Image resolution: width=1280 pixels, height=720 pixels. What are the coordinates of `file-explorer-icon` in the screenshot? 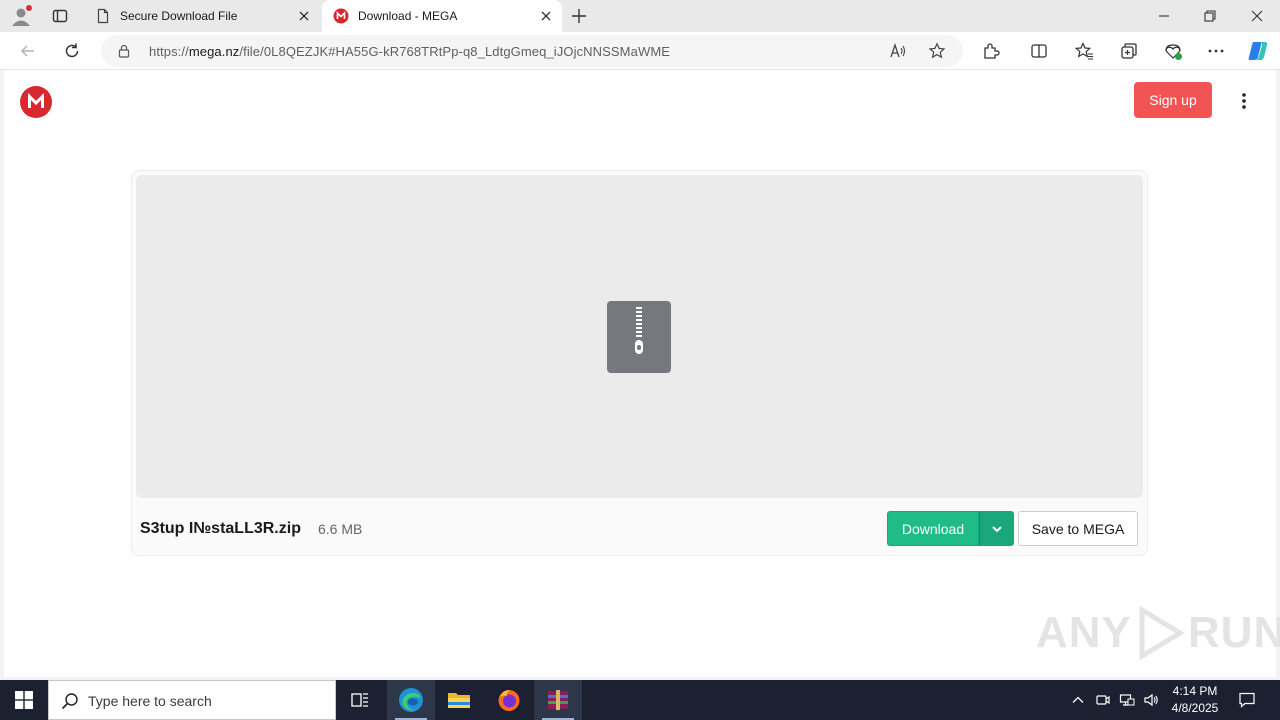 It's located at (459, 700).